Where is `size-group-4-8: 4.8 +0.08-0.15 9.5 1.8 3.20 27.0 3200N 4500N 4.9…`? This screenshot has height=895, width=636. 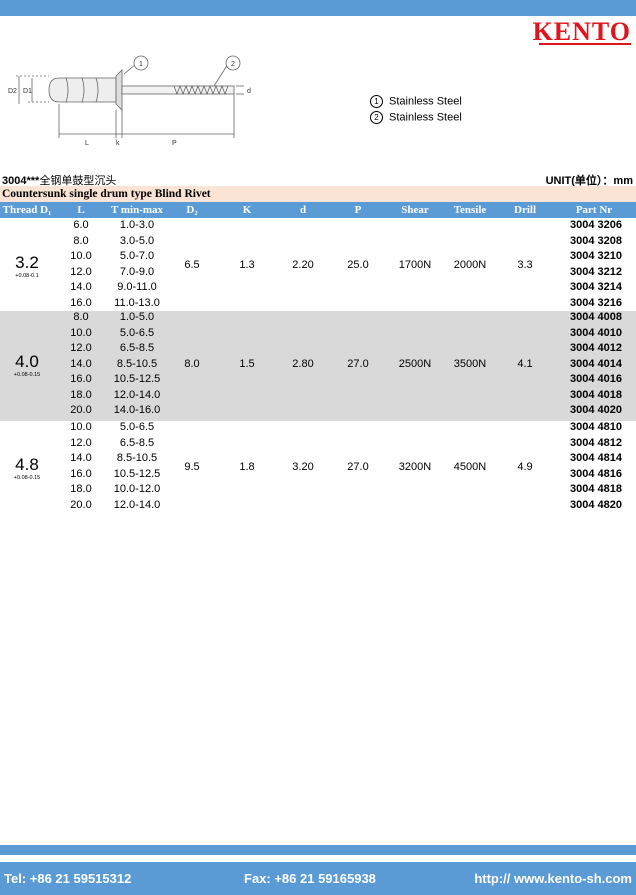 size-group-4-8: 4.8 +0.08-0.15 9.5 1.8 3.20 27.0 3200N 4500N 4.9… is located at coordinates (318, 468).